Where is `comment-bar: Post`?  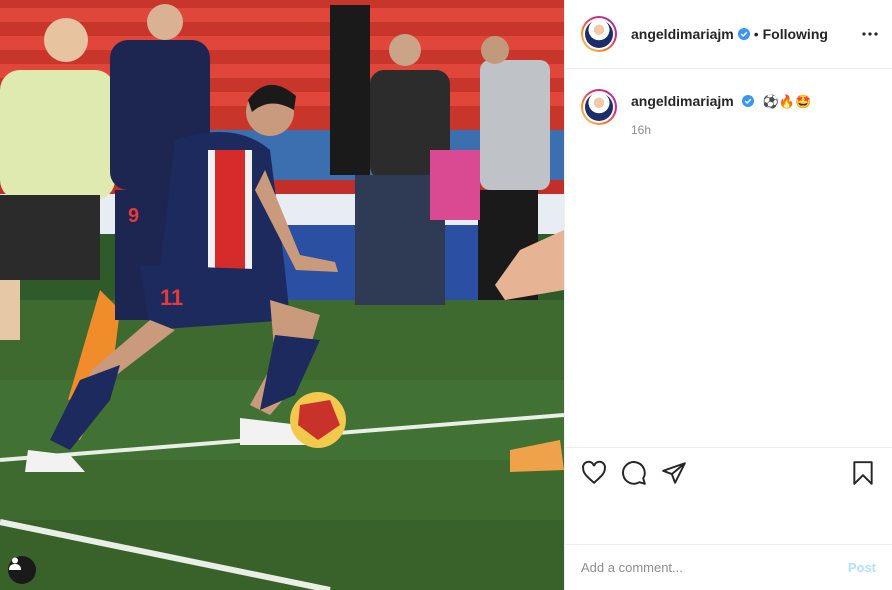
comment-bar: Post is located at coordinates (728, 567).